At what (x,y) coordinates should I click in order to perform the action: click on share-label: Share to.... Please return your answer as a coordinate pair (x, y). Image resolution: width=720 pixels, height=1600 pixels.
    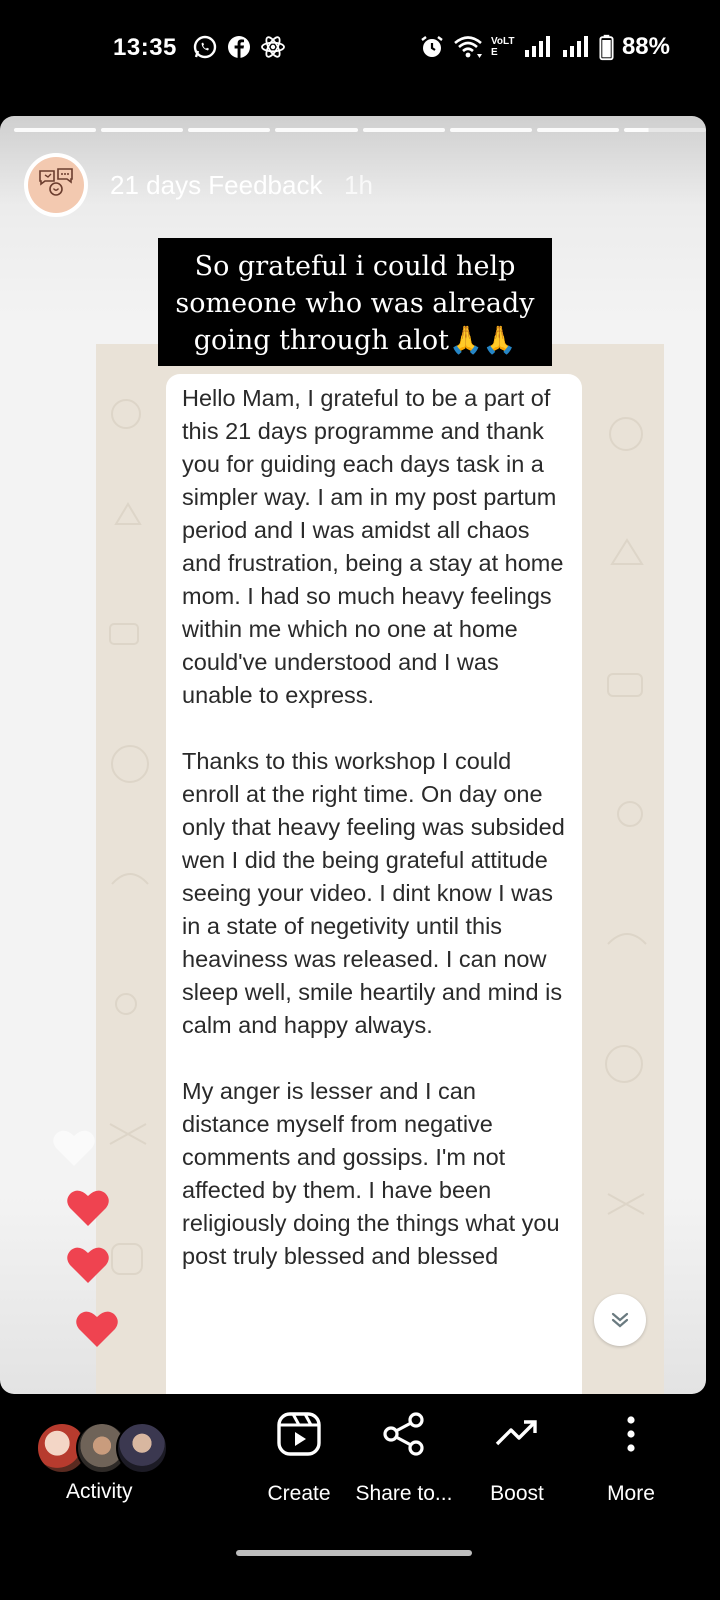
    Looking at the image, I should click on (404, 1493).